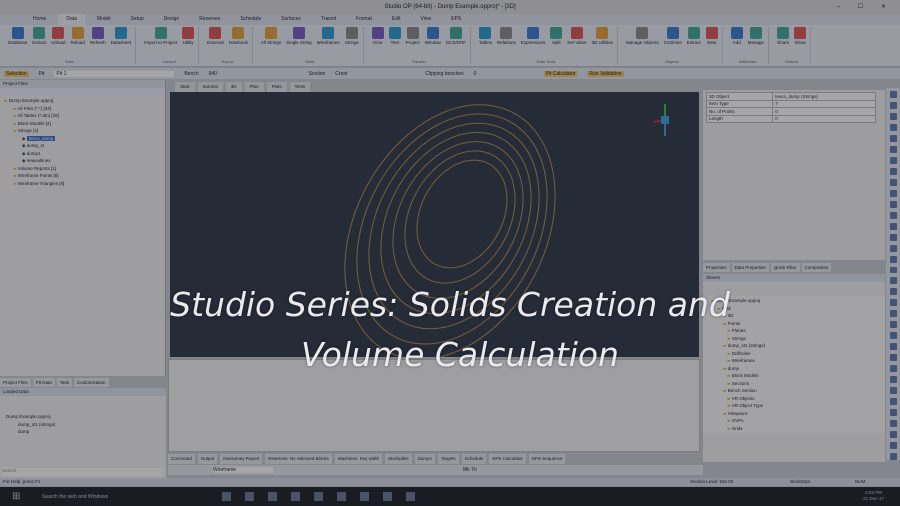  Describe the element at coordinates (504, 74) in the screenshot. I see `clipping-input: 0` at that location.